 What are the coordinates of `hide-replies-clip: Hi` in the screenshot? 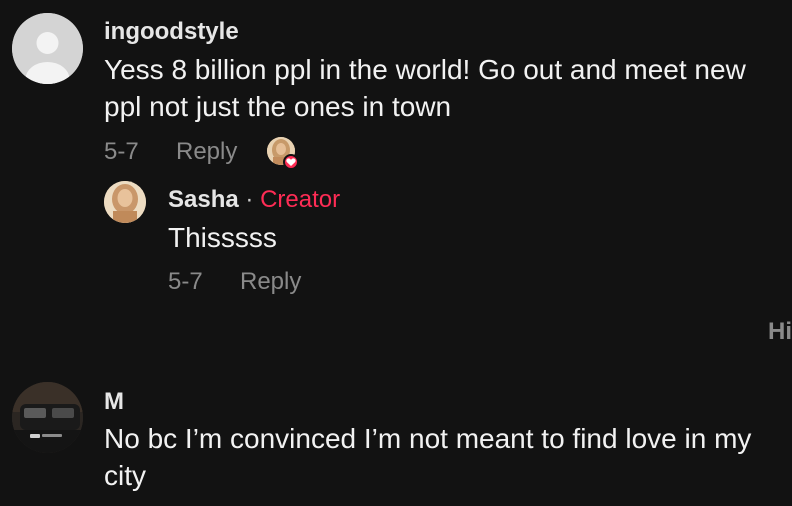 It's located at (780, 333).